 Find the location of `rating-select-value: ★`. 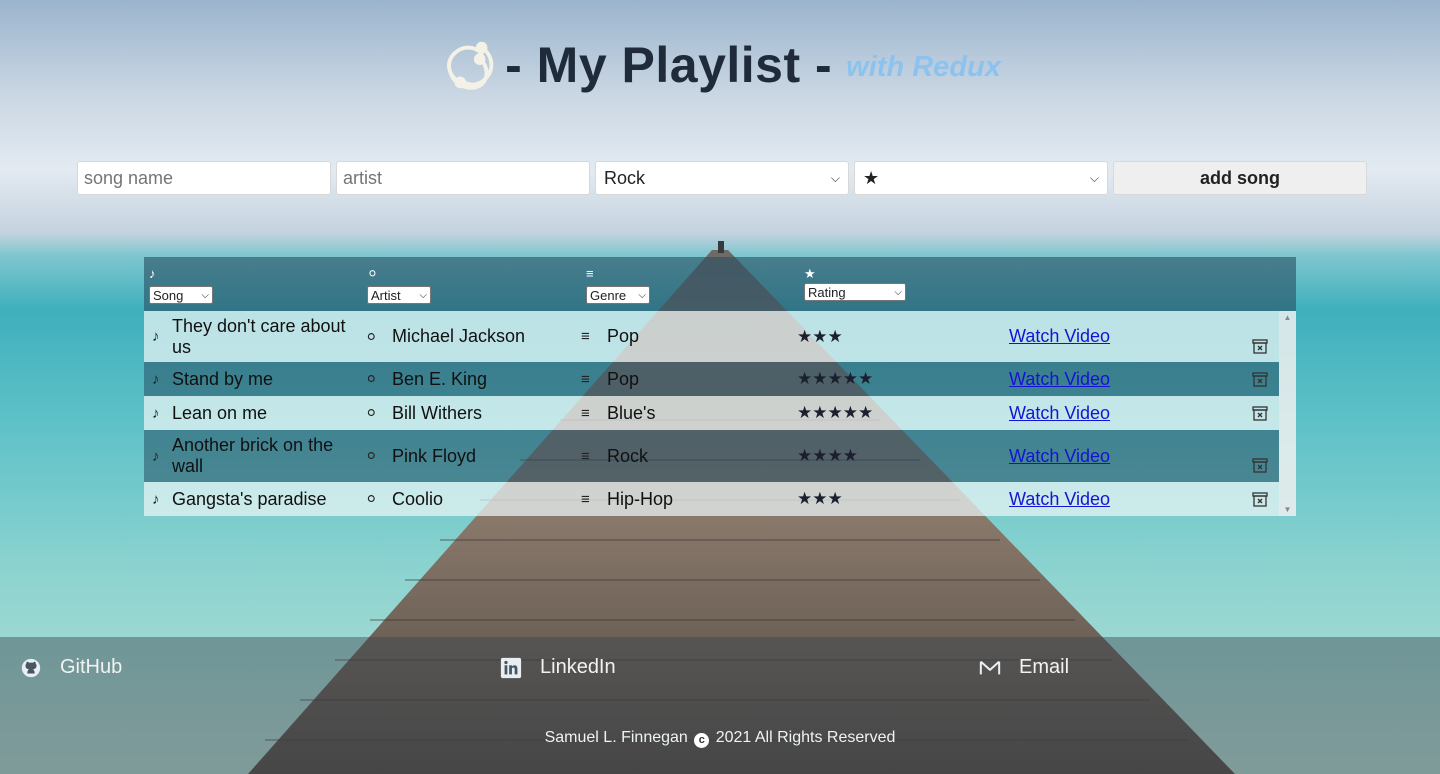

rating-select-value: ★ is located at coordinates (871, 177).